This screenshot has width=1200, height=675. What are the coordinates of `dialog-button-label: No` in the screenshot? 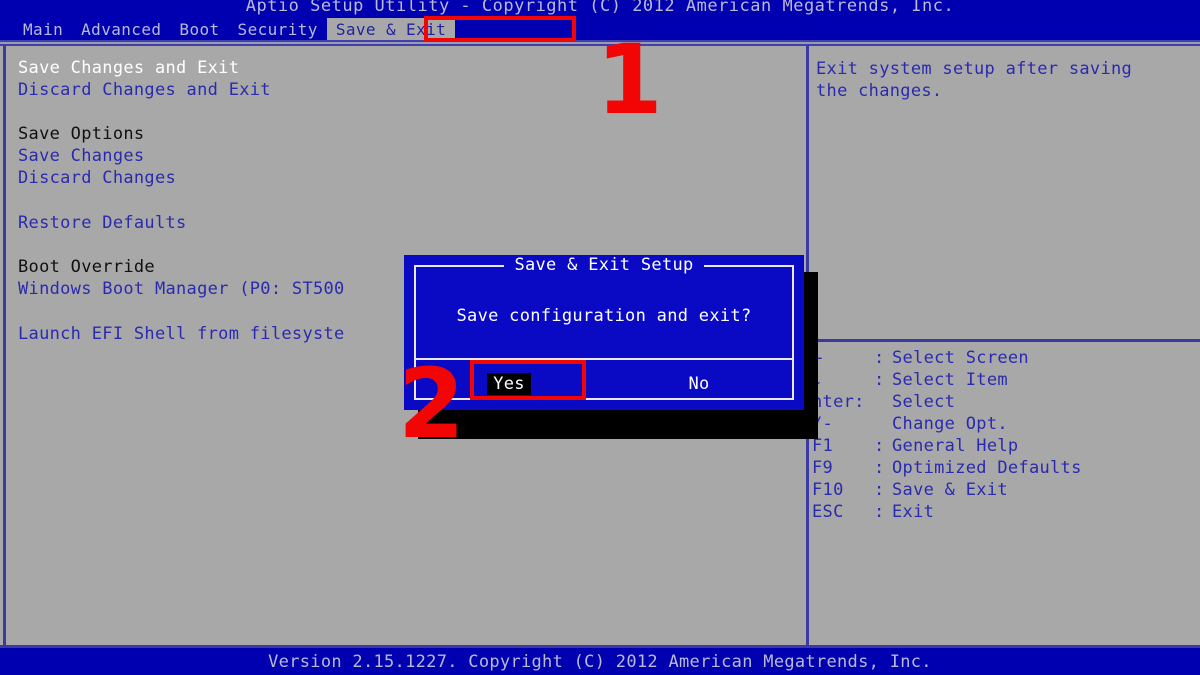 It's located at (699, 384).